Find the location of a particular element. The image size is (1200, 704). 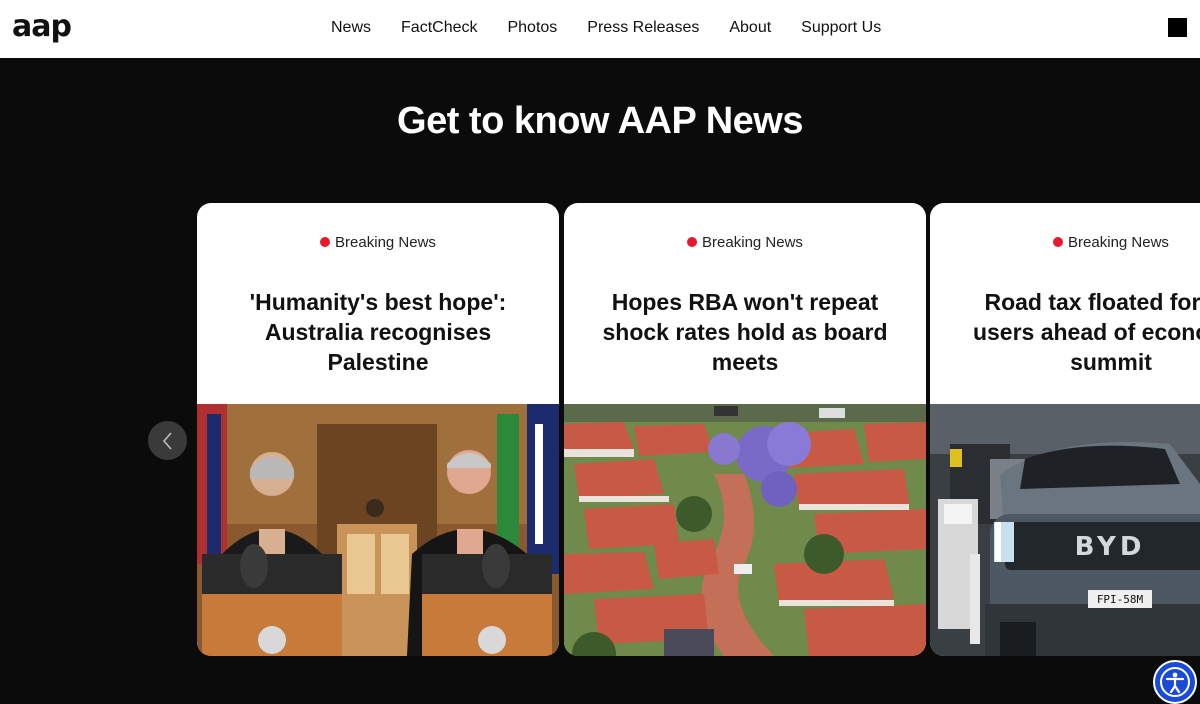

aap-logo: aap is located at coordinates (42, 26).